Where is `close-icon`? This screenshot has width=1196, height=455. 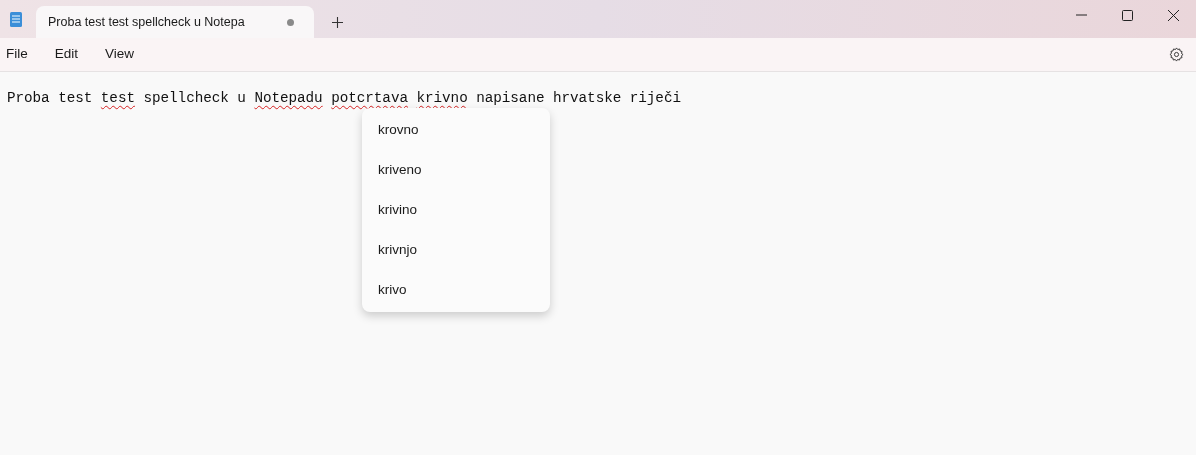
close-icon is located at coordinates (1173, 15).